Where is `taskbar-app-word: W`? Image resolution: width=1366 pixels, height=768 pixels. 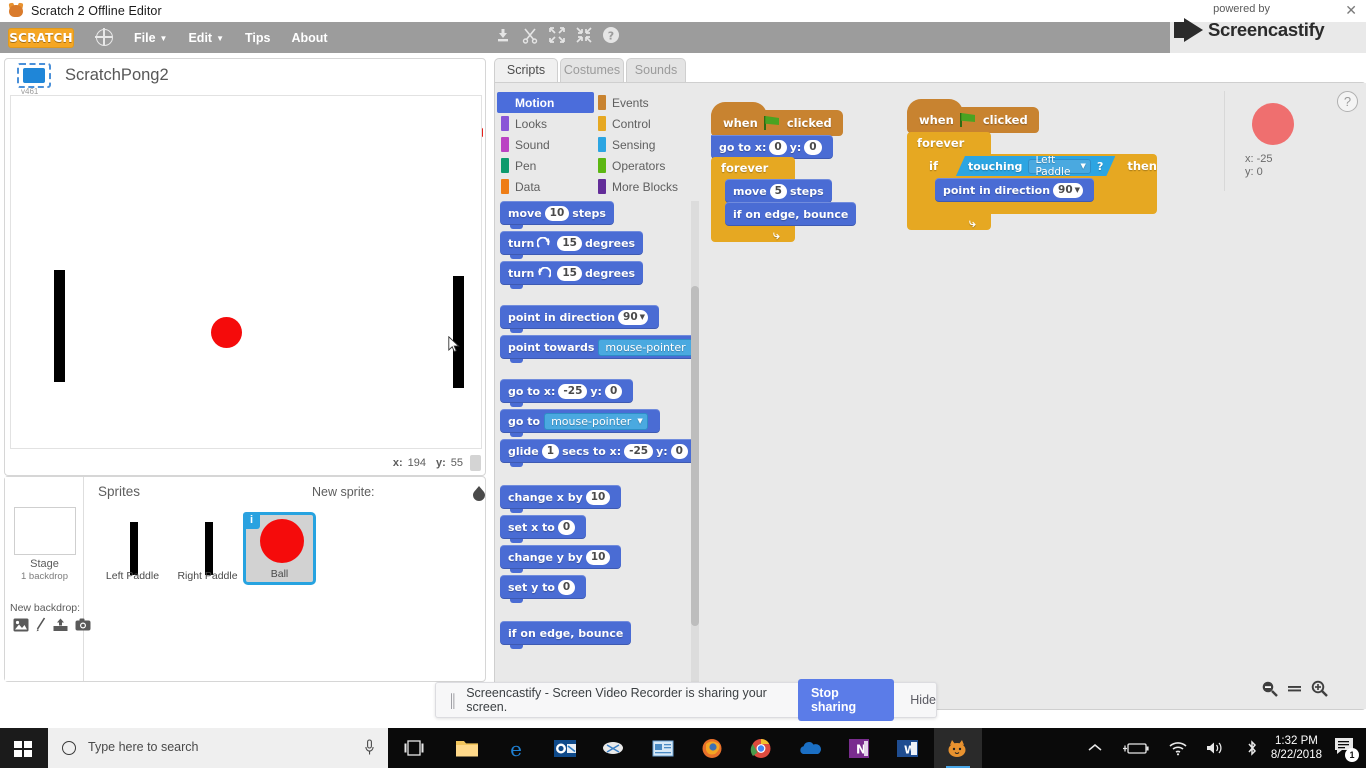
taskbar-app-word: W is located at coordinates (909, 748).